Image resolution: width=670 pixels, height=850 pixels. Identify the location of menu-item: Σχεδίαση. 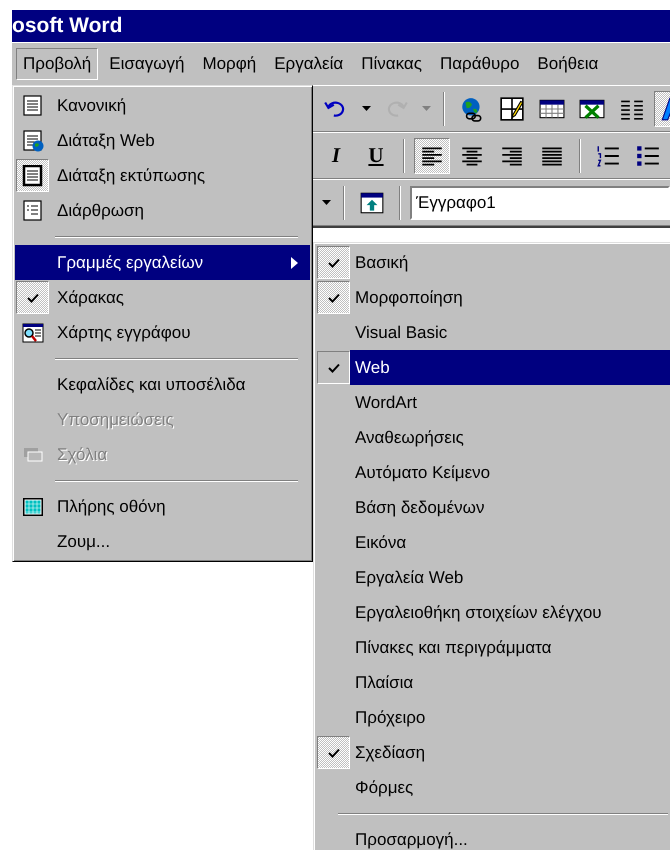
(493, 752).